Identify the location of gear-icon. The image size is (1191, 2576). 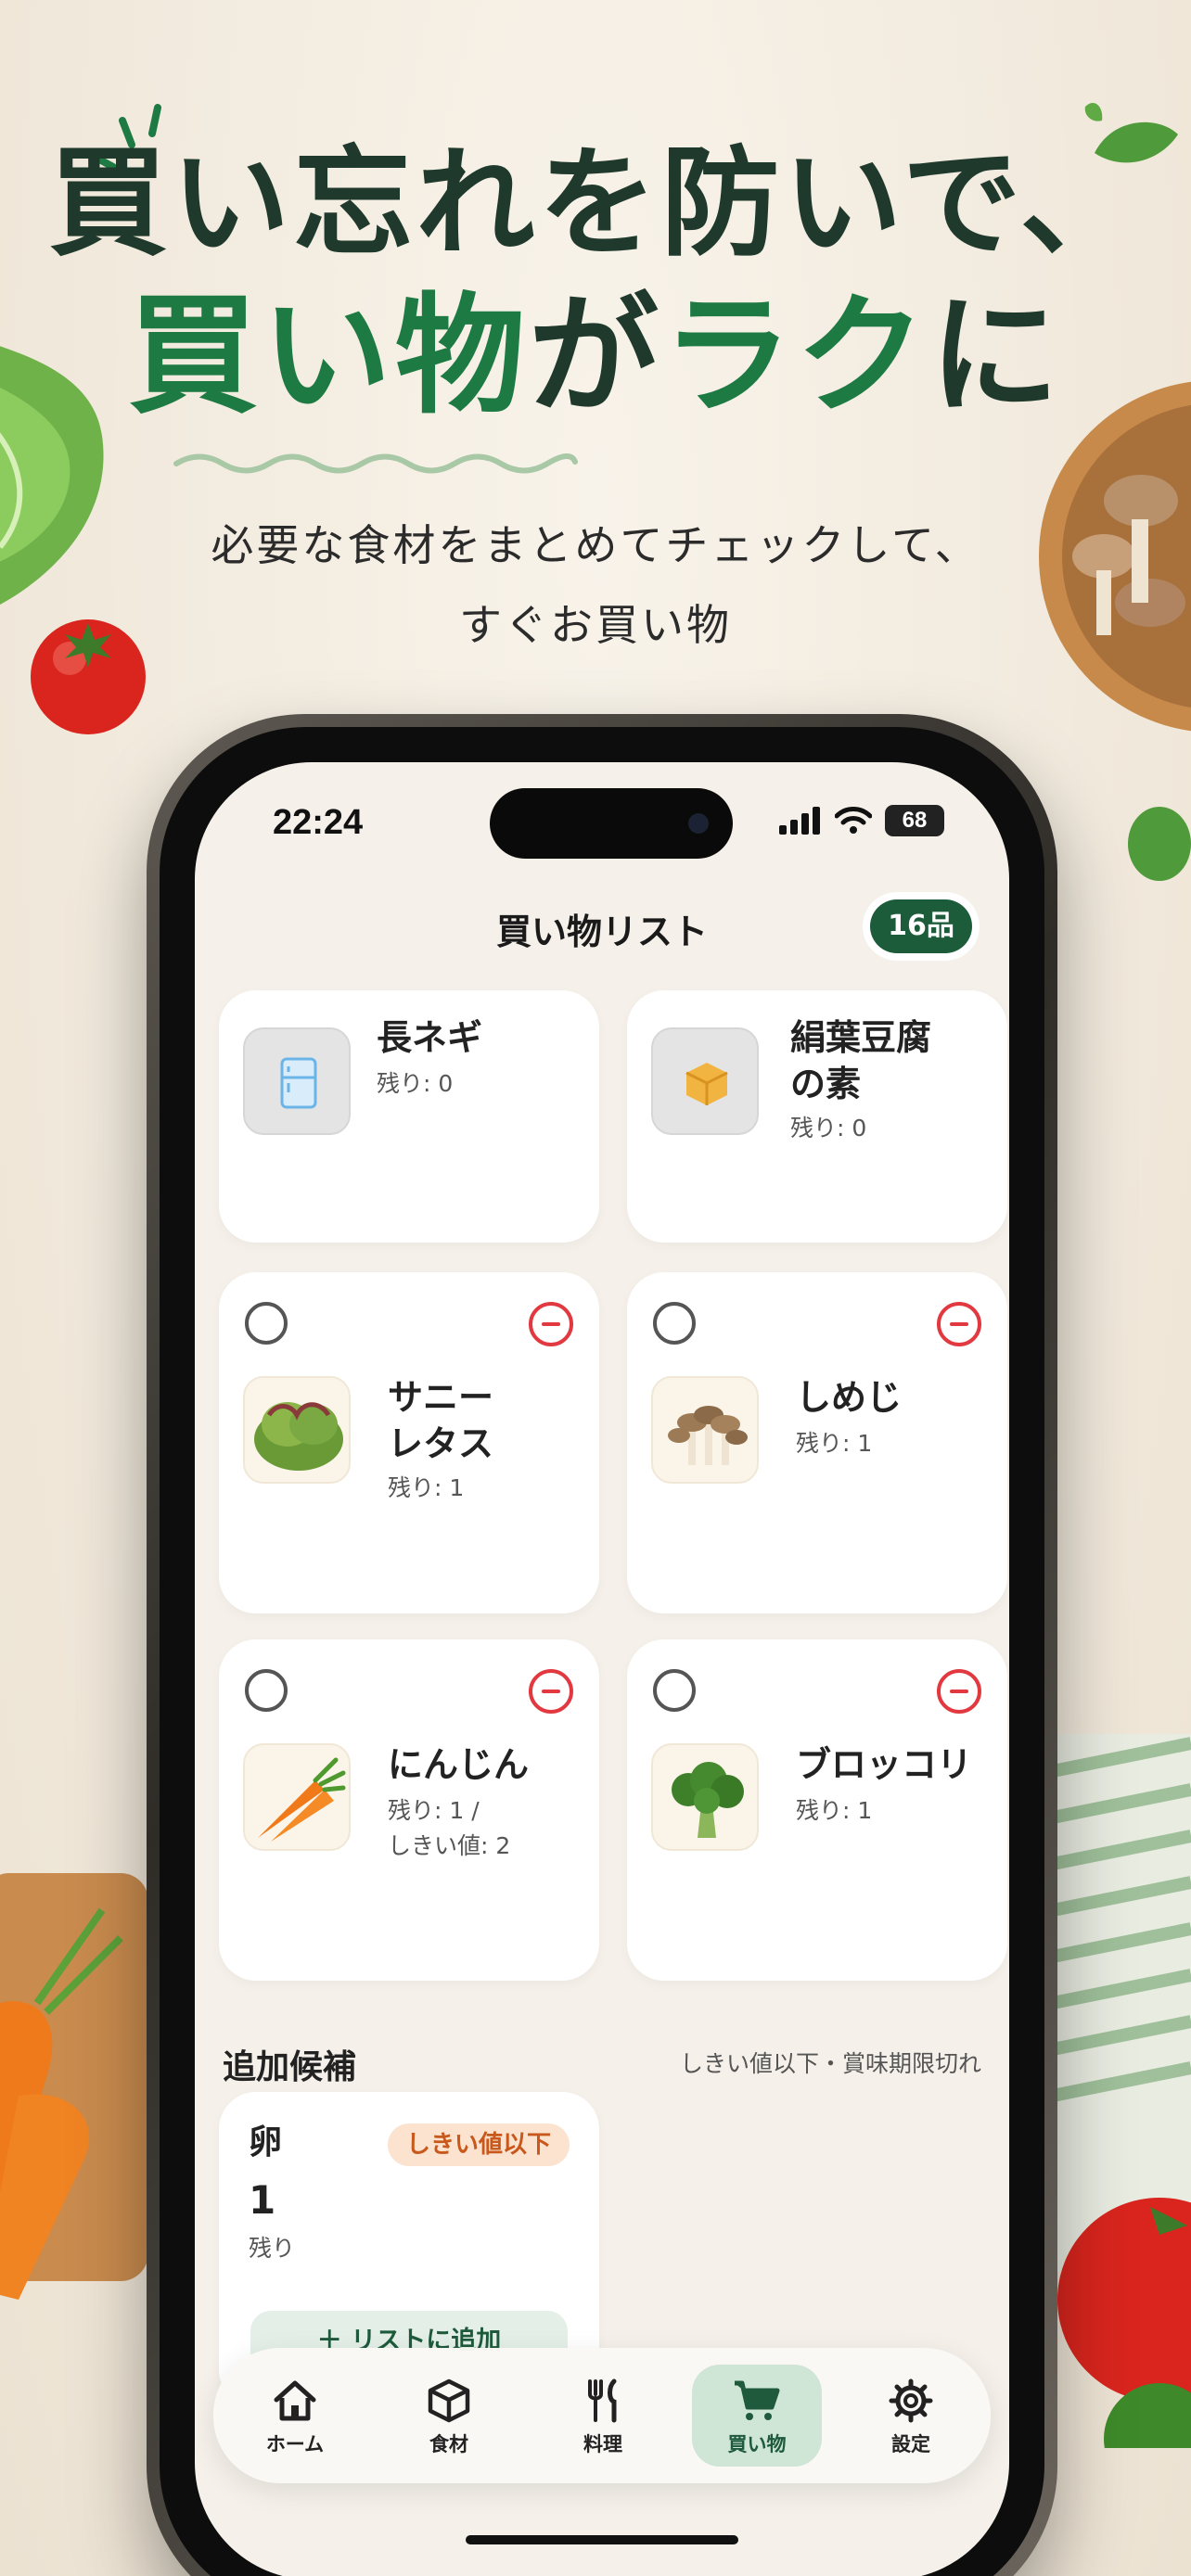
(911, 2400).